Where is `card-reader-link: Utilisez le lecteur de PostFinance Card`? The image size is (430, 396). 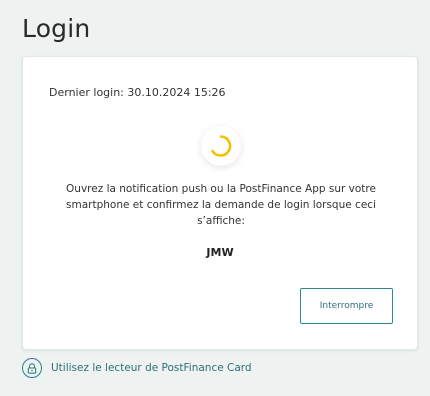 card-reader-link: Utilisez le lecteur de PostFinance Card is located at coordinates (137, 368).